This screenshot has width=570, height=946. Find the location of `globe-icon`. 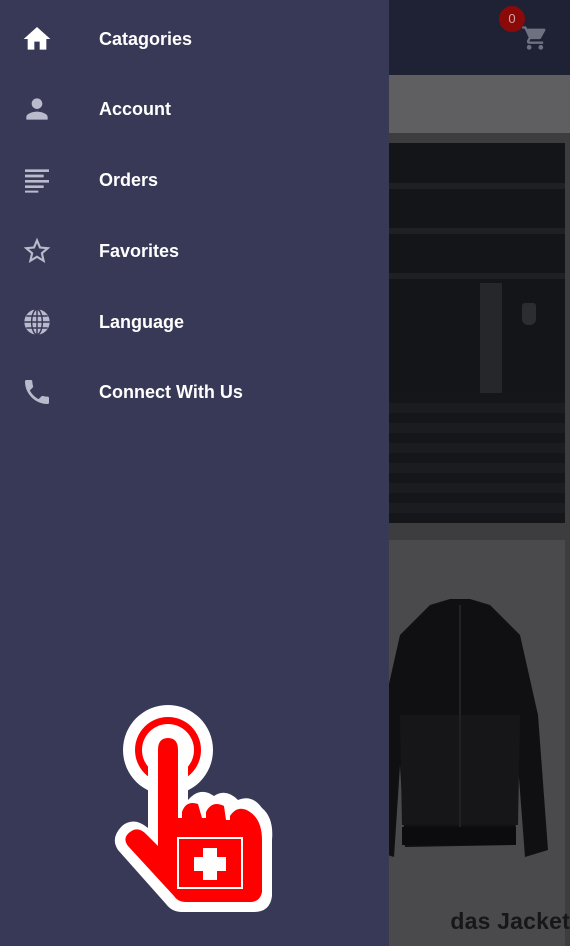

globe-icon is located at coordinates (37, 322).